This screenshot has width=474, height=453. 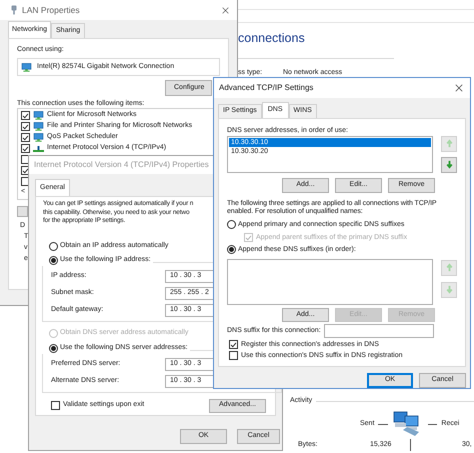 What do you see at coordinates (271, 38) in the screenshot?
I see `page-heading: connections` at bounding box center [271, 38].